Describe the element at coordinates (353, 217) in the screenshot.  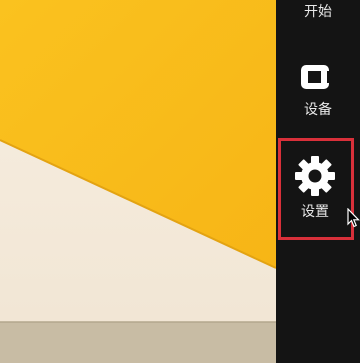
I see `mouse-cursor-icon` at that location.